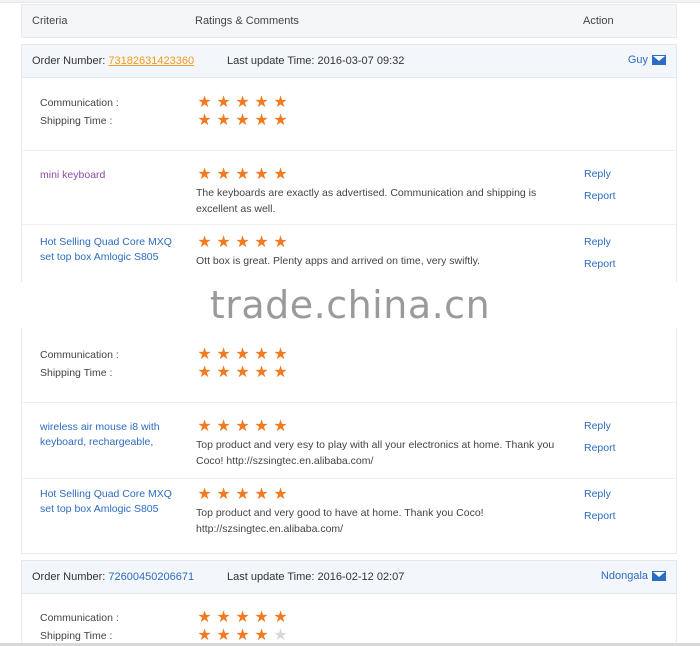  I want to click on order-number-row: Order Number: 73182631423360, so click(113, 61).